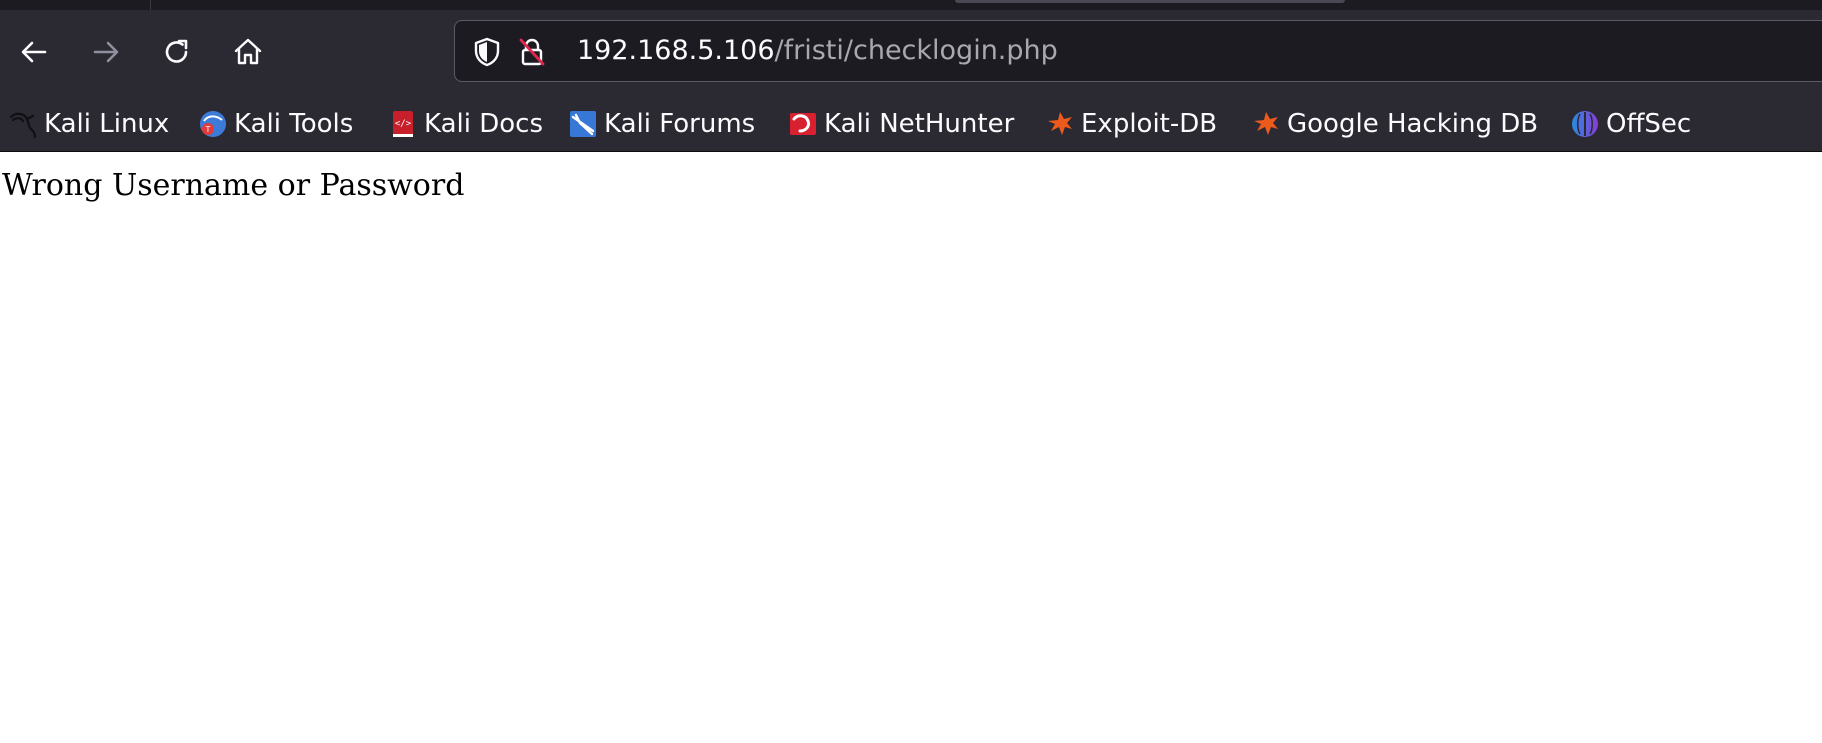 This screenshot has width=1822, height=743. I want to click on bookmark-label: Kali Docs, so click(484, 124).